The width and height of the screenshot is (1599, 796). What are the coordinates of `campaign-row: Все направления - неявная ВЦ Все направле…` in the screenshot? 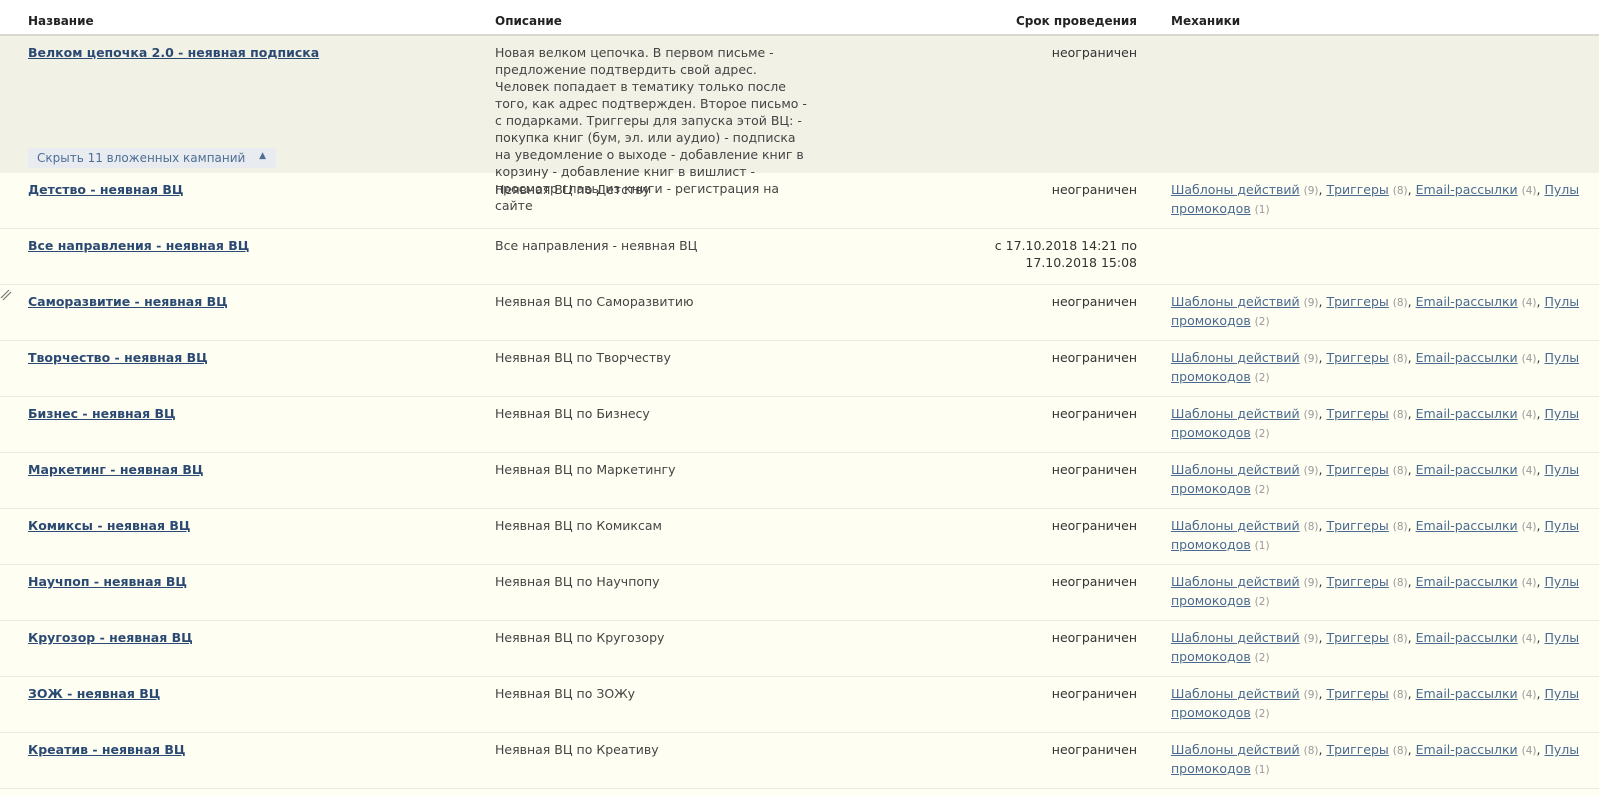 It's located at (799, 257).